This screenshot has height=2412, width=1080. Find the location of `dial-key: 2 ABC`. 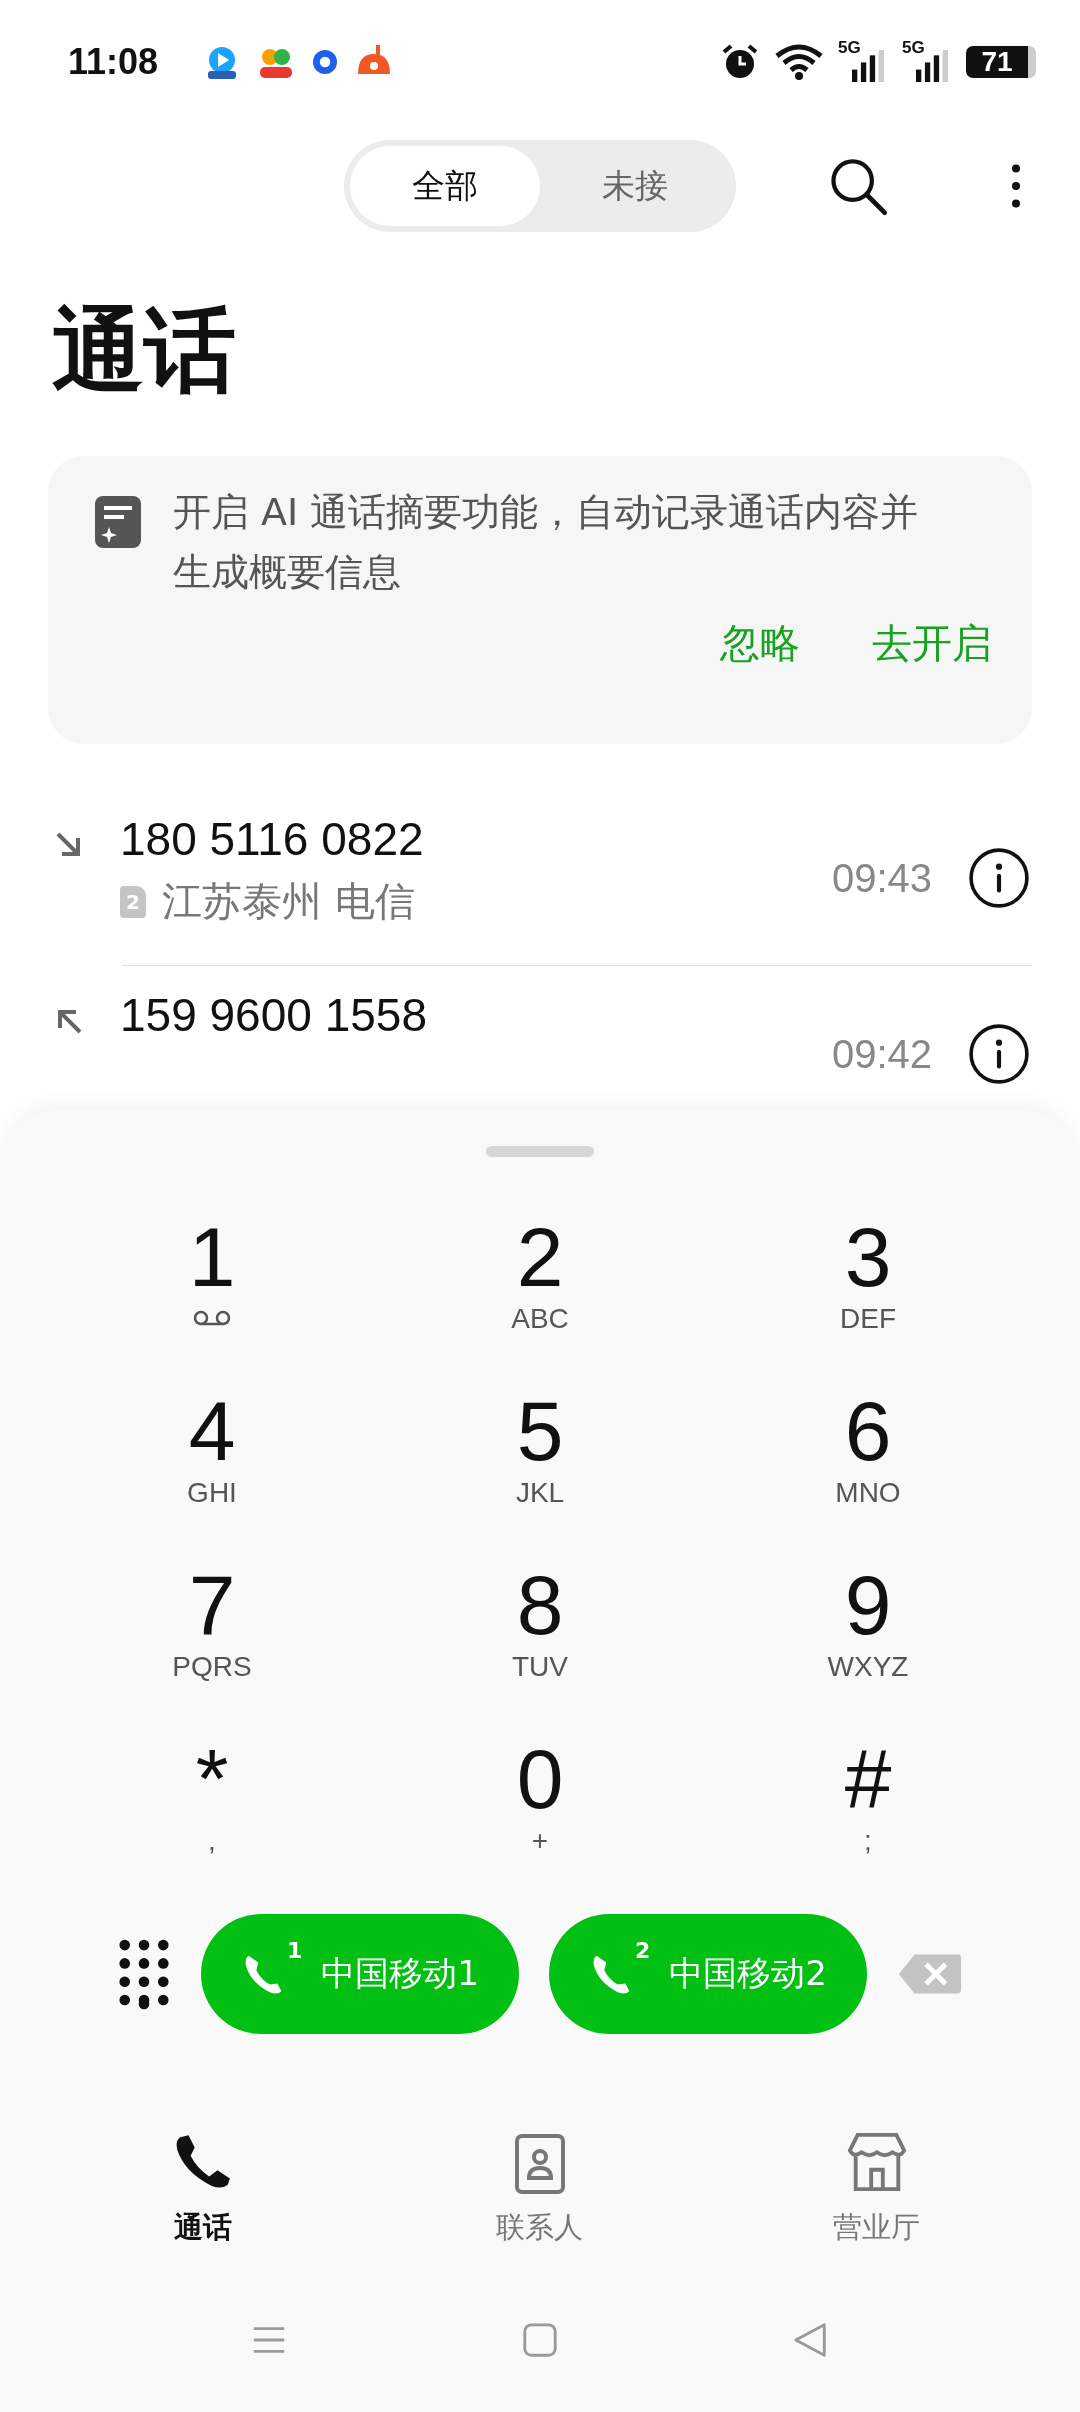

dial-key: 2 ABC is located at coordinates (540, 1294).